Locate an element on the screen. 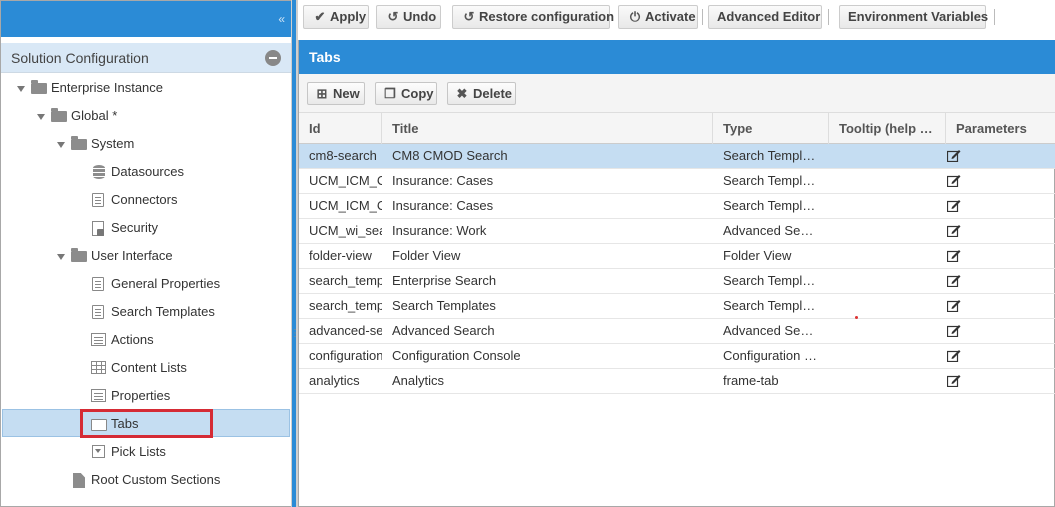  tree-item-content-lists: Content Lists is located at coordinates (146, 368).